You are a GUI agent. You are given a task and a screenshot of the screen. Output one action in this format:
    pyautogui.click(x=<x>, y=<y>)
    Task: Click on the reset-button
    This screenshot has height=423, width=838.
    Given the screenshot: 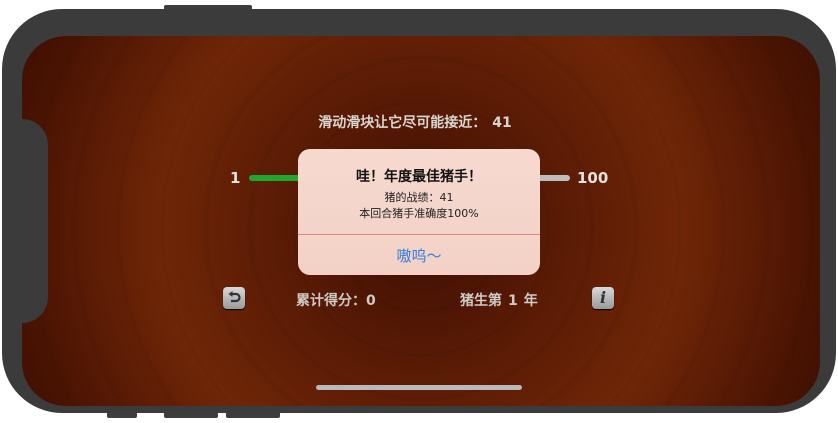 What is the action you would take?
    pyautogui.click(x=234, y=298)
    